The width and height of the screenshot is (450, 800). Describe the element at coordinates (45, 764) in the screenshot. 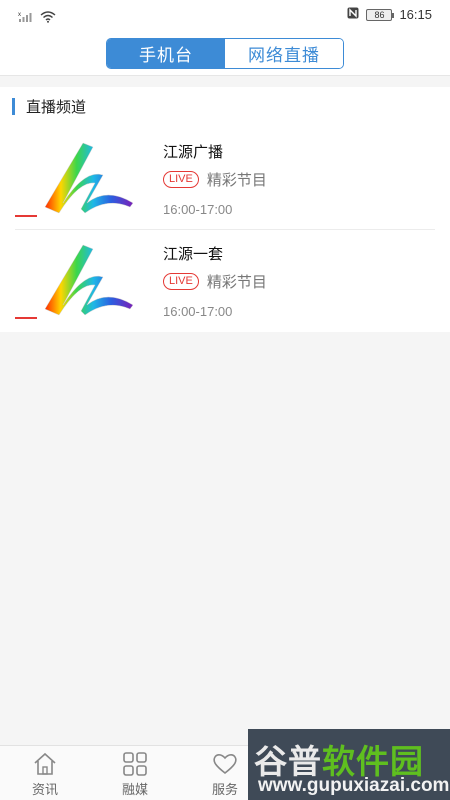

I see `home-icon` at that location.